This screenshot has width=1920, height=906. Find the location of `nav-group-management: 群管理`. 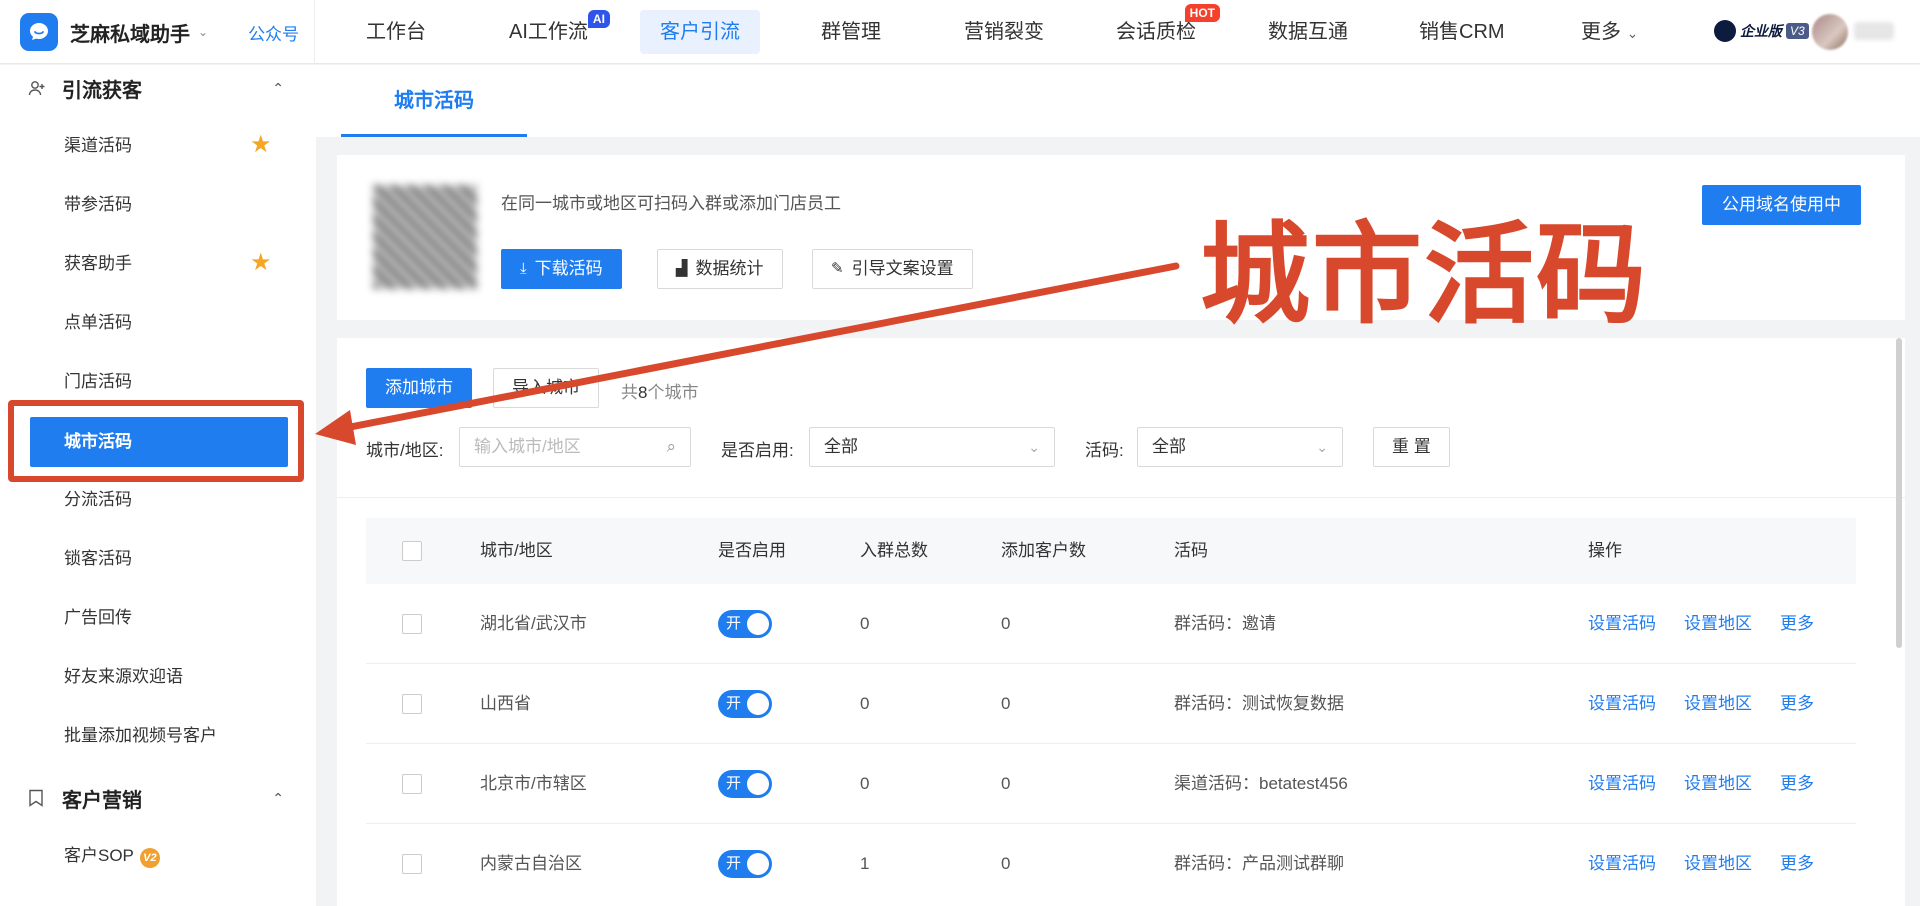

nav-group-management: 群管理 is located at coordinates (851, 32).